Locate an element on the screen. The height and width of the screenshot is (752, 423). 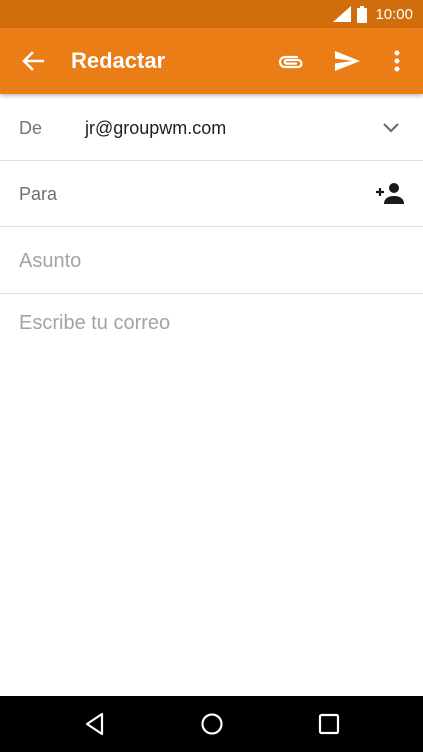
to-label: Para is located at coordinates (38, 194).